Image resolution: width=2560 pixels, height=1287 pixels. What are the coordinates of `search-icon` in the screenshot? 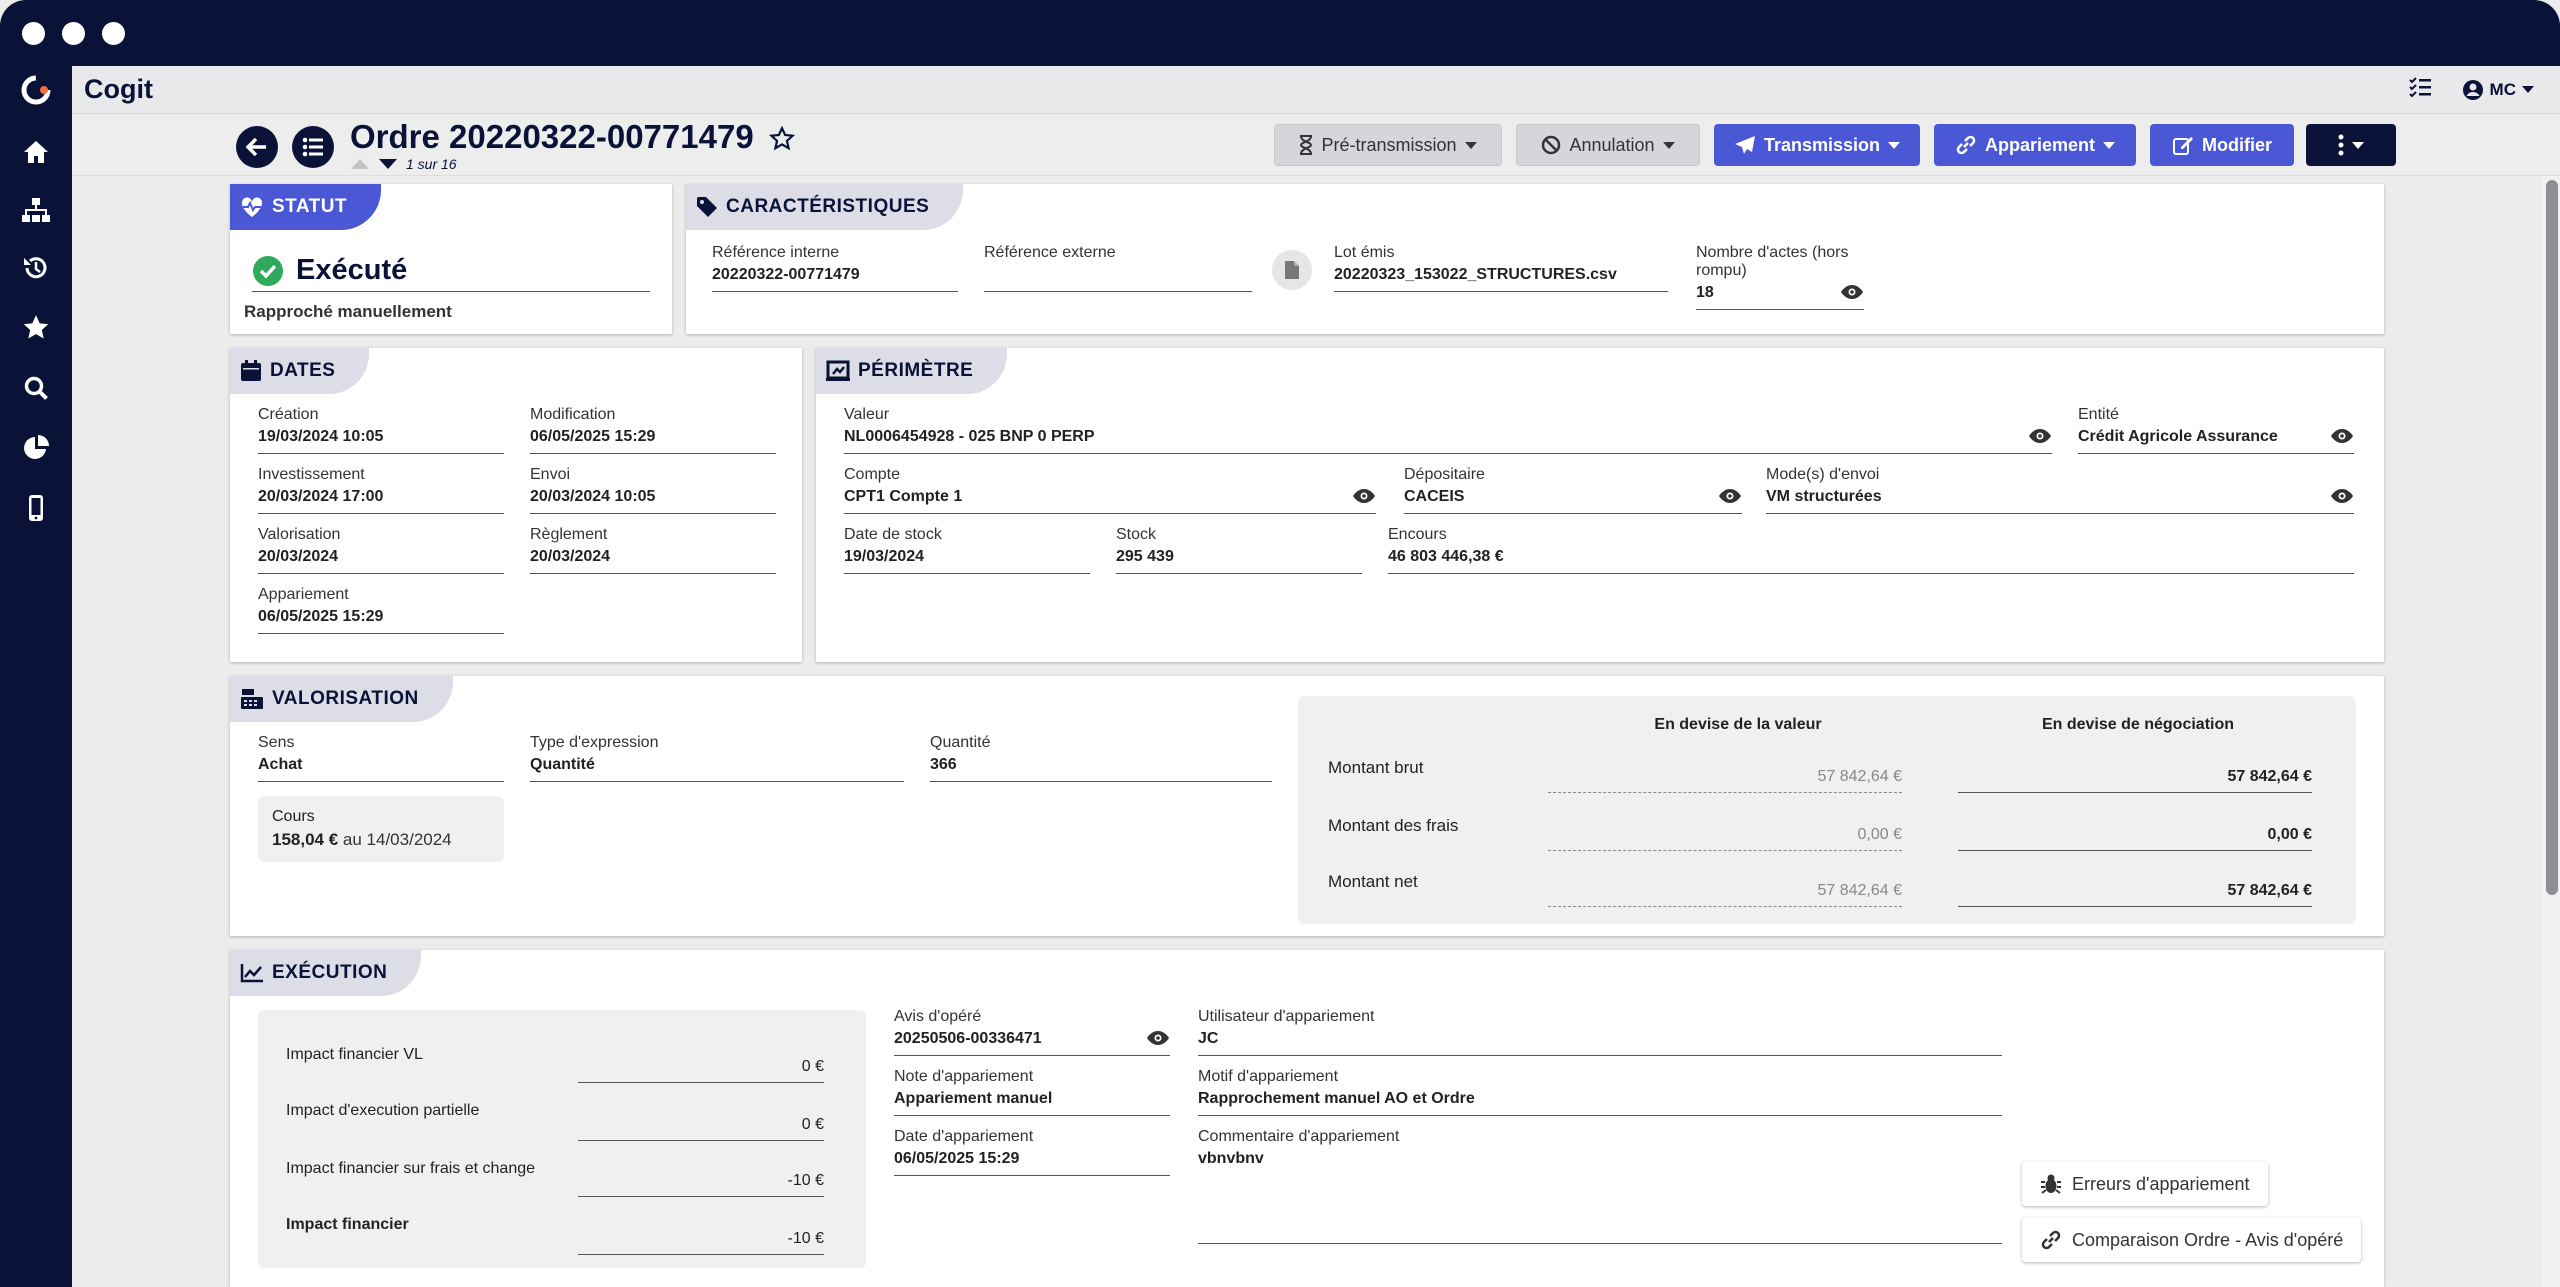 It's located at (36, 388).